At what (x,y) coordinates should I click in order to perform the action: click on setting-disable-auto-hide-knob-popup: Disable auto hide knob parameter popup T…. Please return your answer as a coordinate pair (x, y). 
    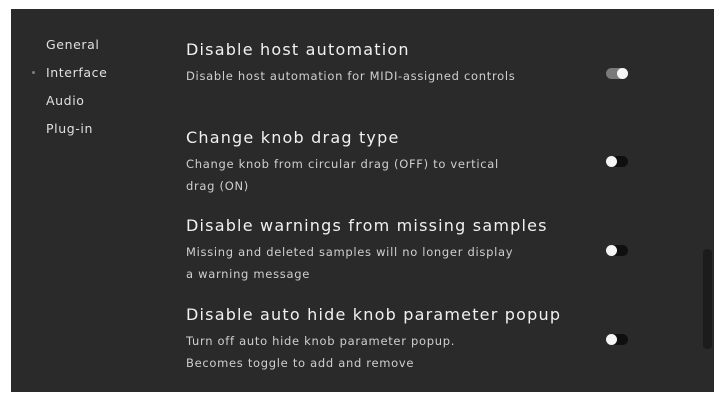
    Looking at the image, I should click on (406, 339).